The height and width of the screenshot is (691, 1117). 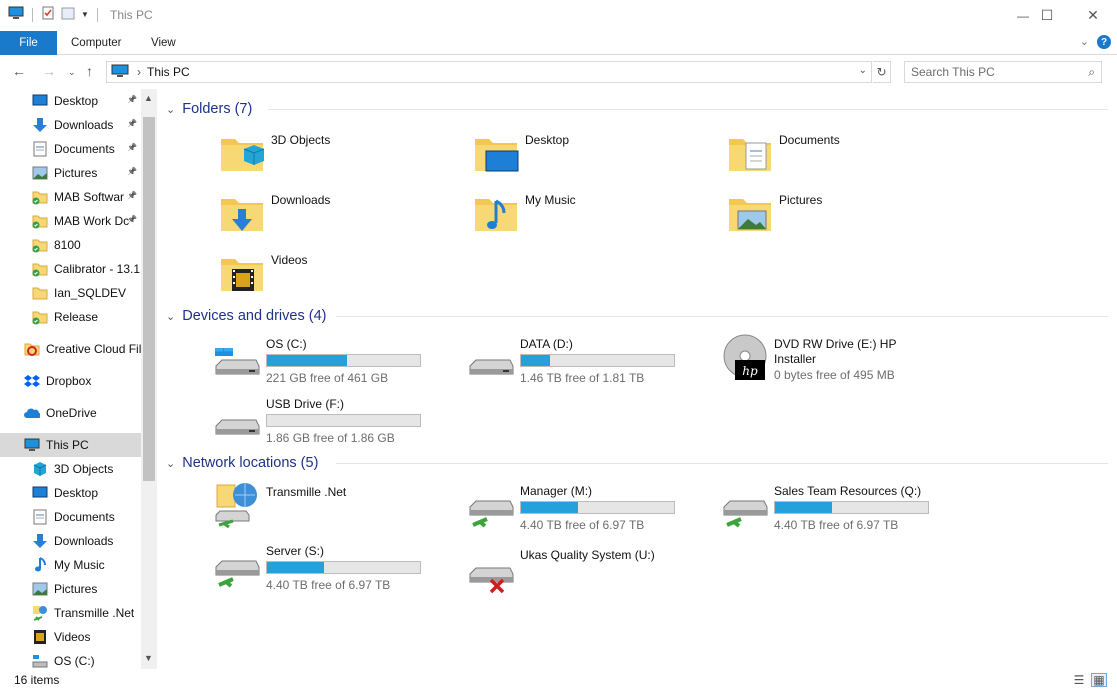 I want to click on forward-button: →, so click(x=49, y=71).